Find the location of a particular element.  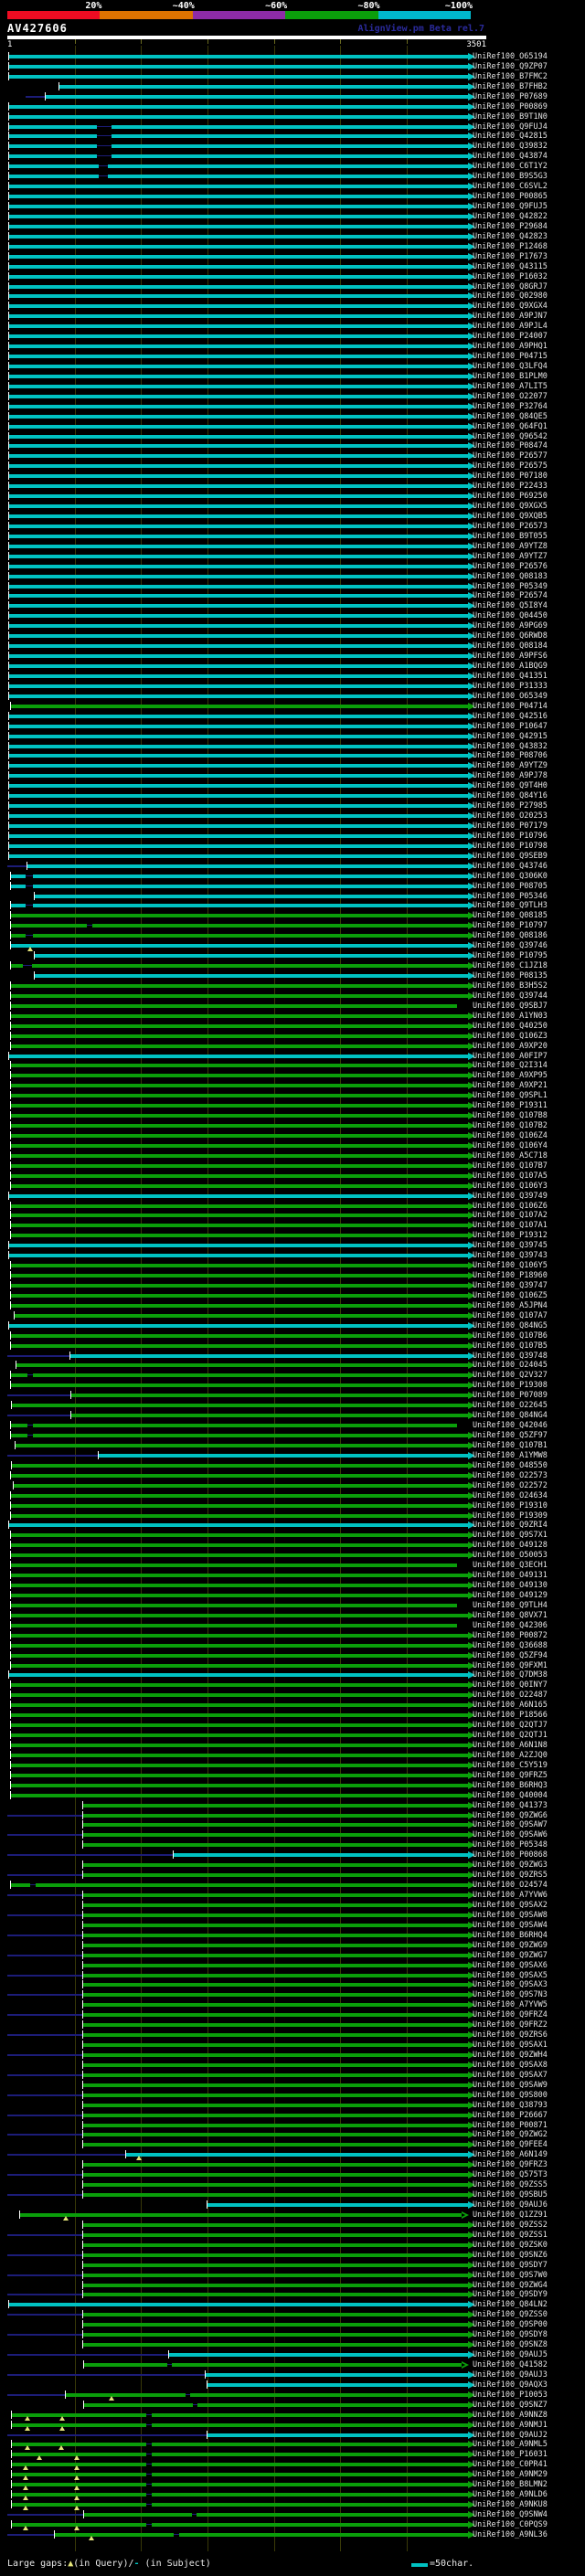

hit-label: UniRef100_O20253 is located at coordinates (511, 816).